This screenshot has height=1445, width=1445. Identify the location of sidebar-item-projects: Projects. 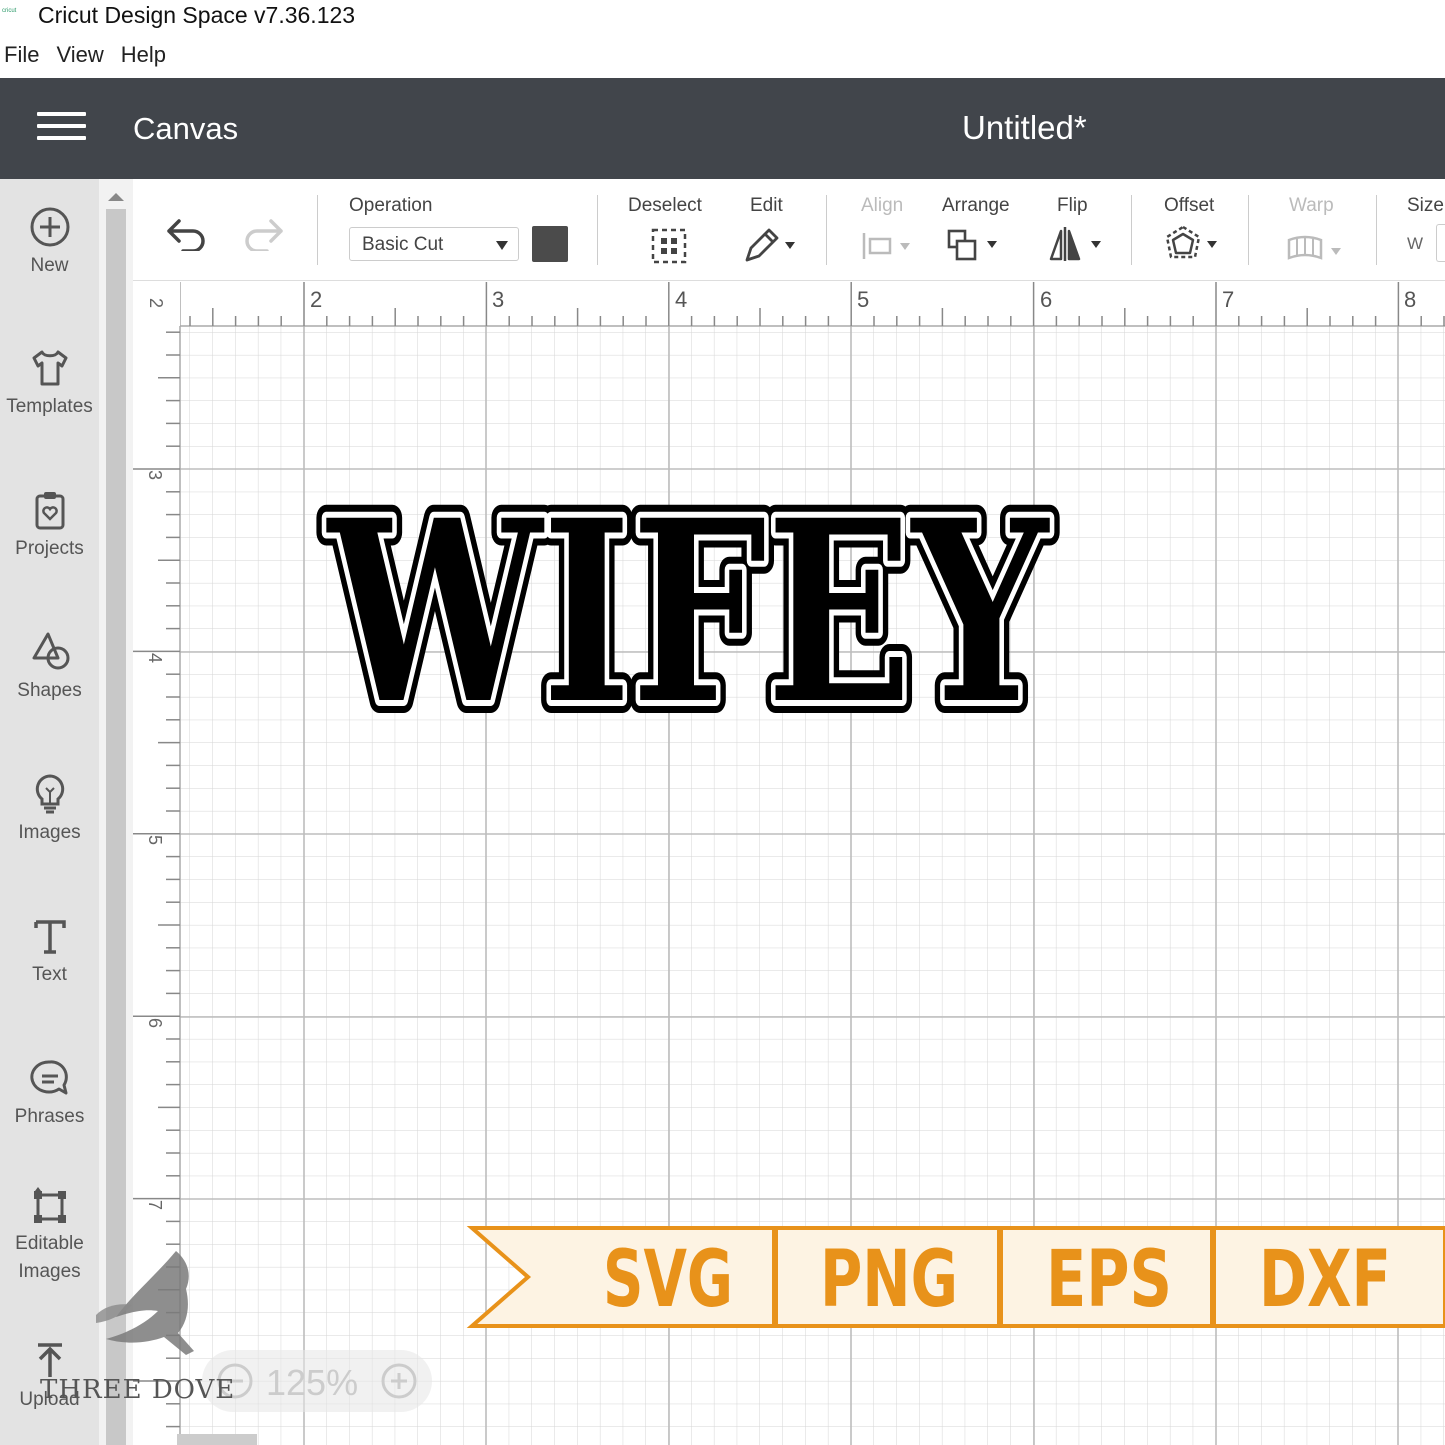
(49, 524).